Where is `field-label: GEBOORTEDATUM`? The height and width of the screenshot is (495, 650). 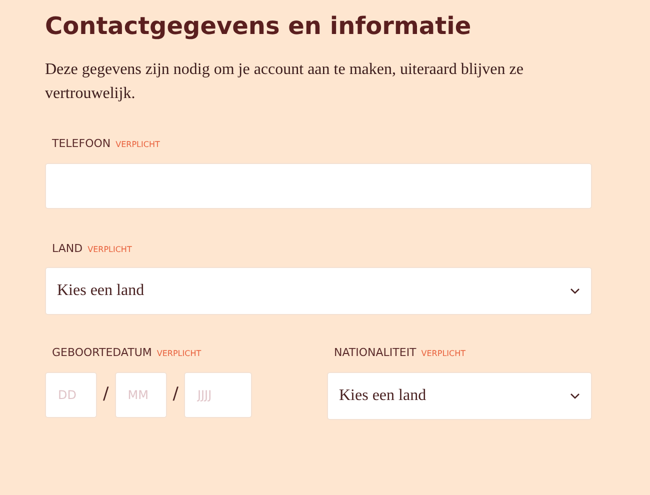
field-label: GEBOORTEDATUM is located at coordinates (102, 353).